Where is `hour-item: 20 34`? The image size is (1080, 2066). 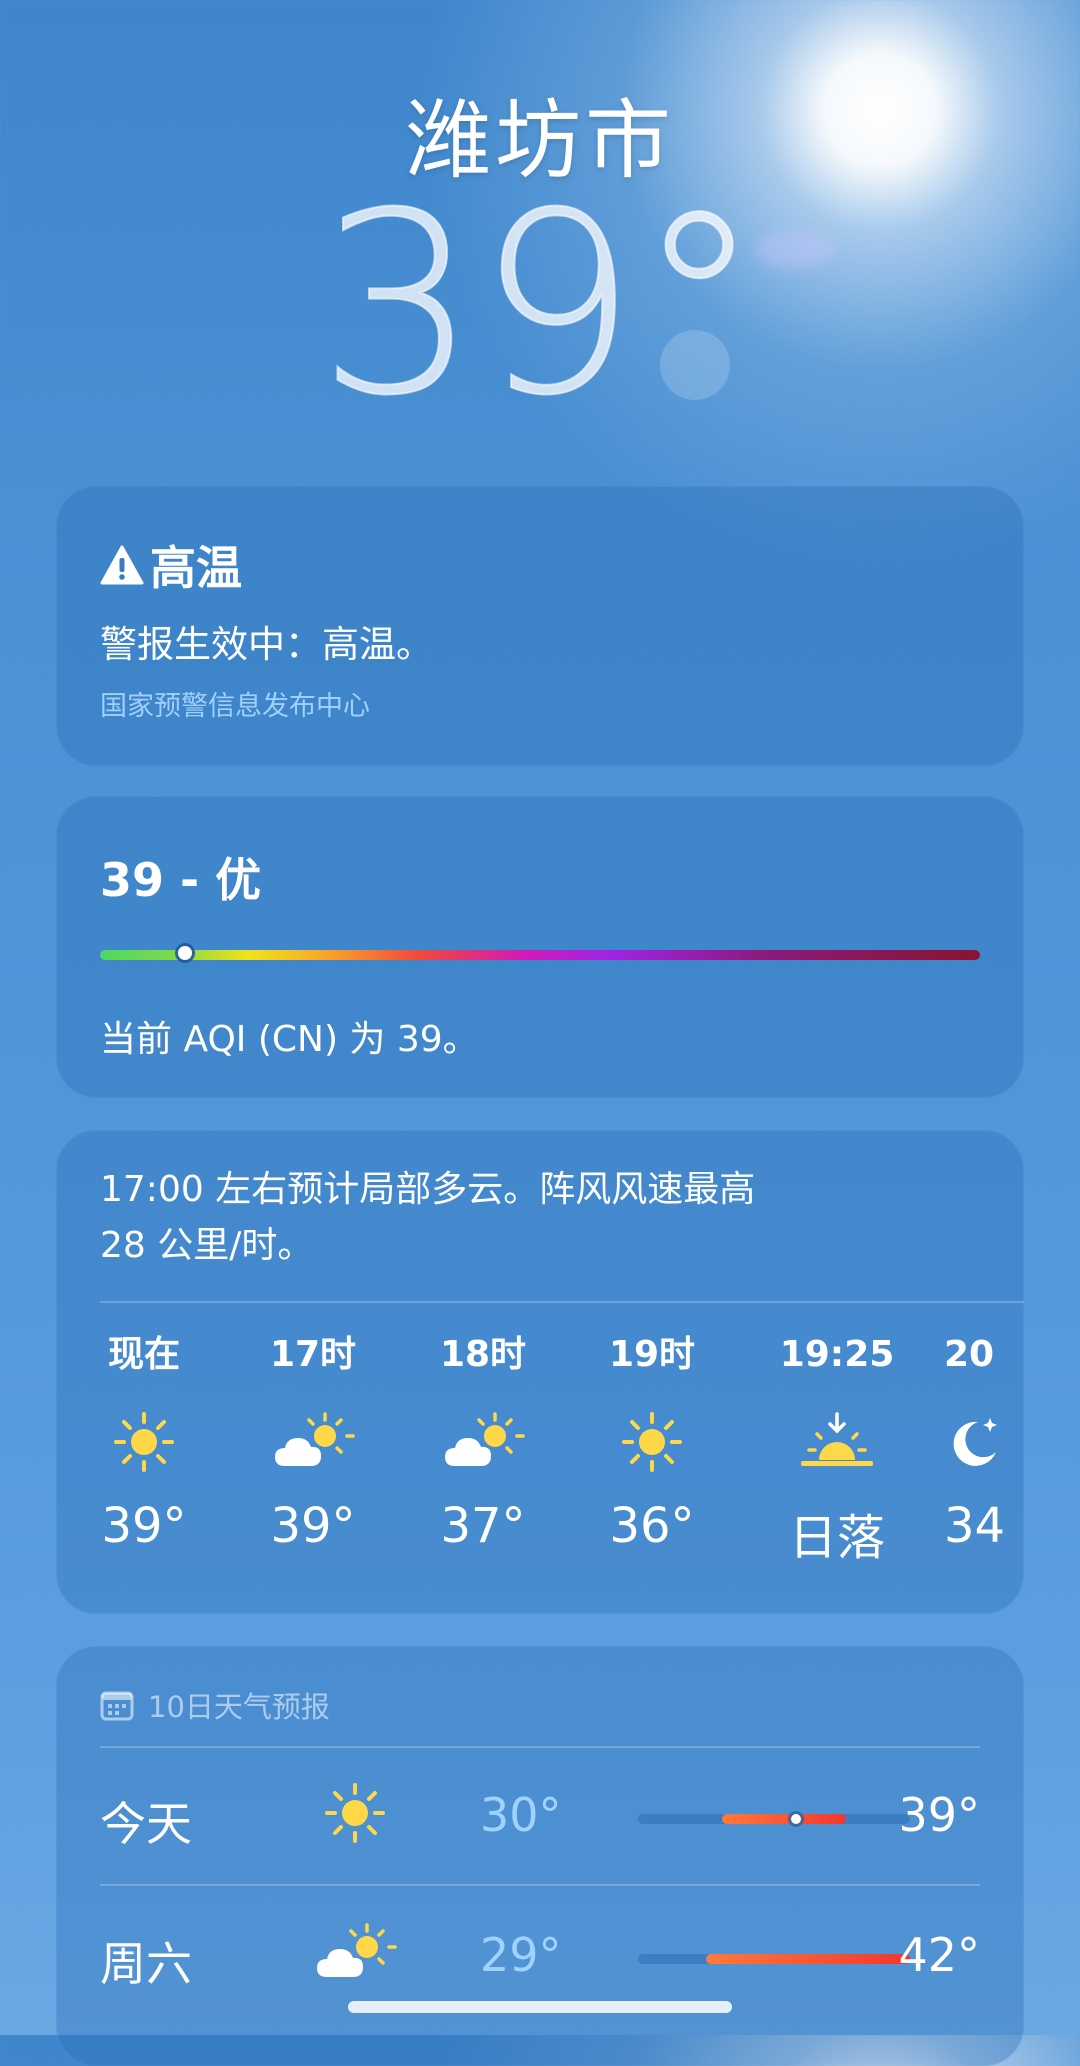
hour-item: 20 34 is located at coordinates (984, 1442).